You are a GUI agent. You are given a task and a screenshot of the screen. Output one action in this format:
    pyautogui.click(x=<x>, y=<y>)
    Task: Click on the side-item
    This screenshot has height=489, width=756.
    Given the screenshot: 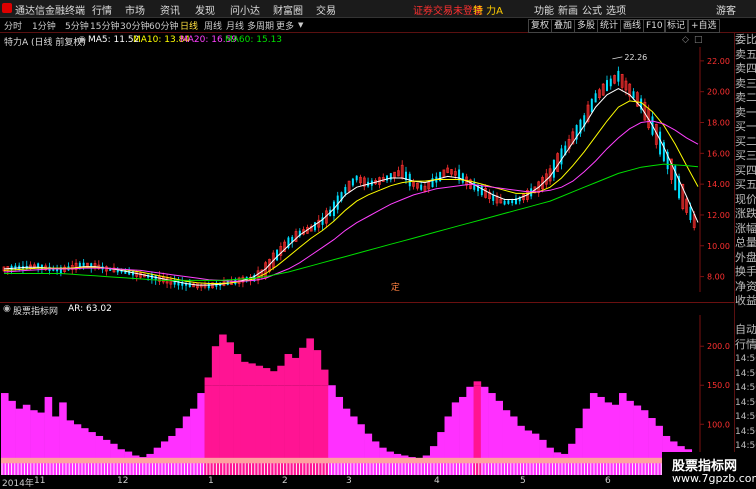 What is the action you would take?
    pyautogui.click(x=745, y=316)
    